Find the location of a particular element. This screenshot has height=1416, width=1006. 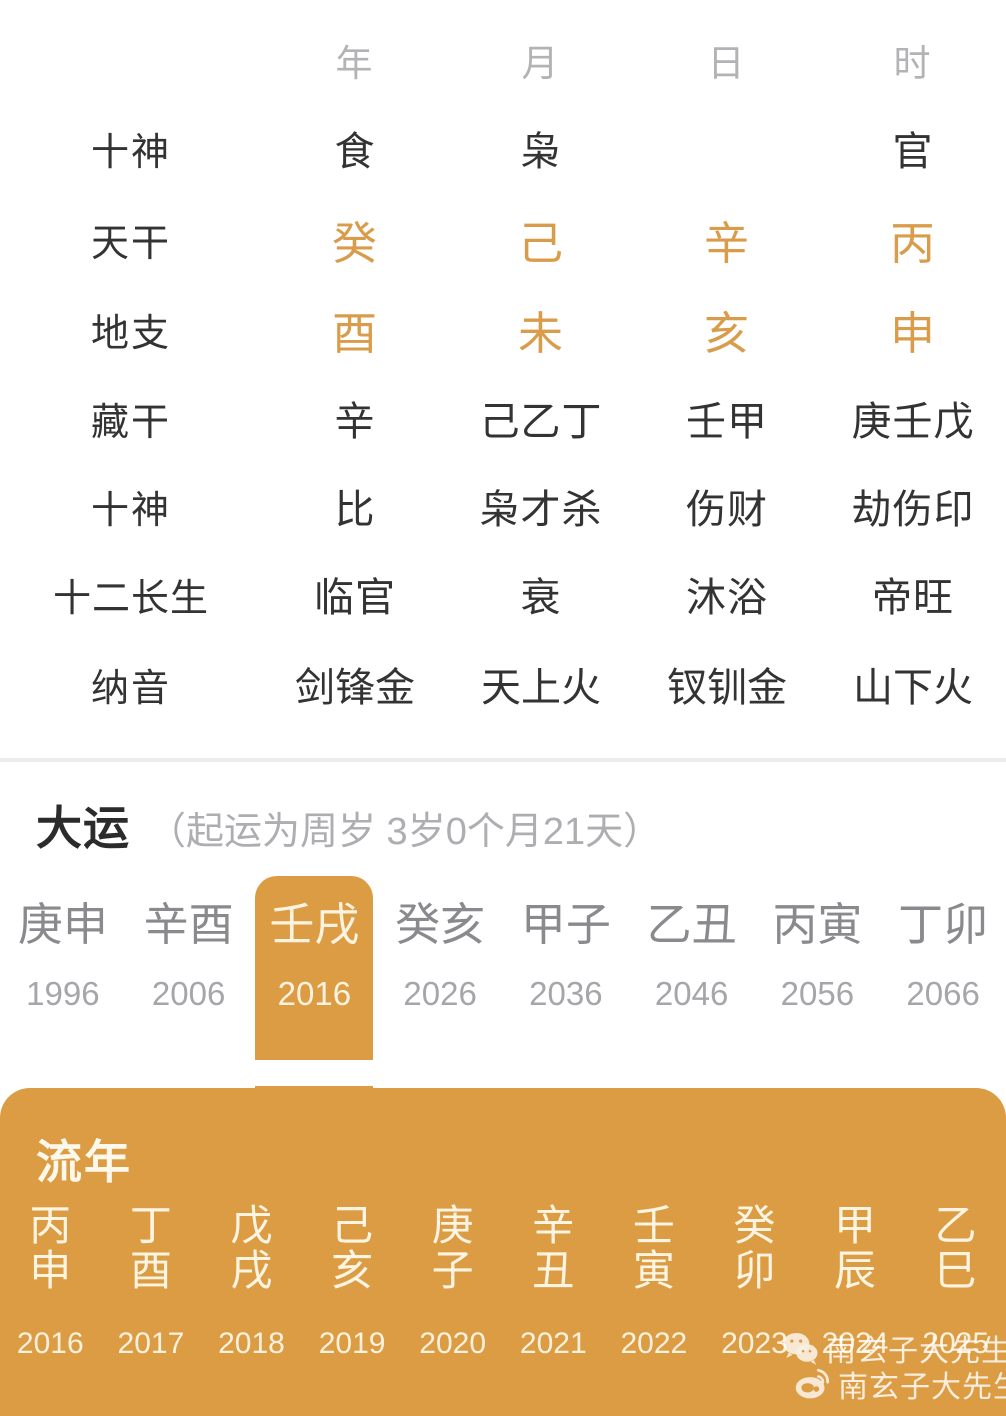

dayun-item-3: 癸亥 2026 is located at coordinates (440, 990).